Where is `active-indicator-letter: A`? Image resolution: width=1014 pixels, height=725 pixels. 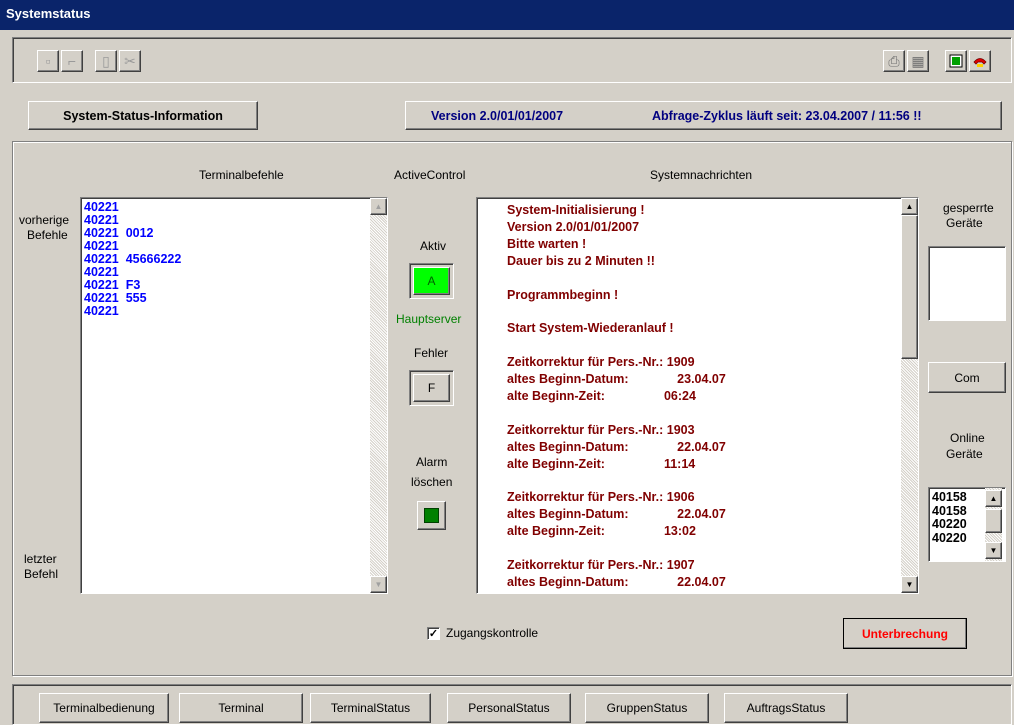 active-indicator-letter: A is located at coordinates (431, 281).